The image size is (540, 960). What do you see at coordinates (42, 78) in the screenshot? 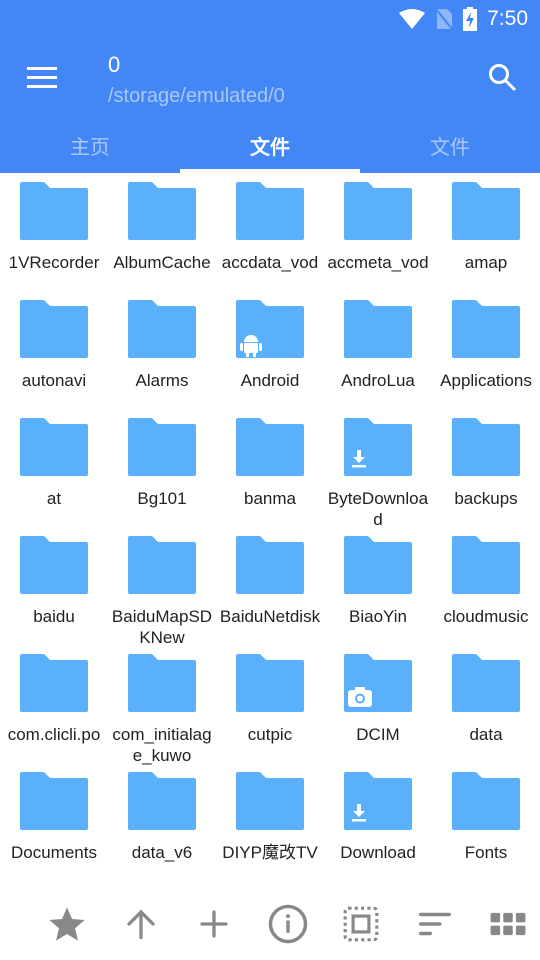
I see `menu-icon` at bounding box center [42, 78].